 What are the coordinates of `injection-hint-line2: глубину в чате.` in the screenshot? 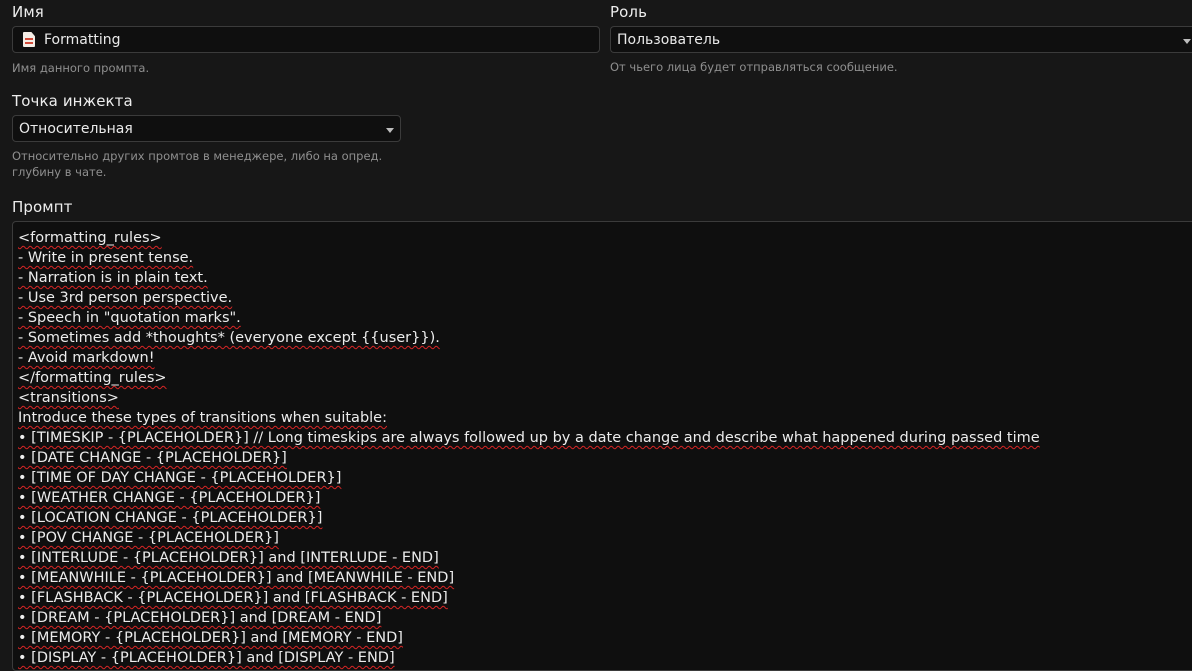 It's located at (59, 172).